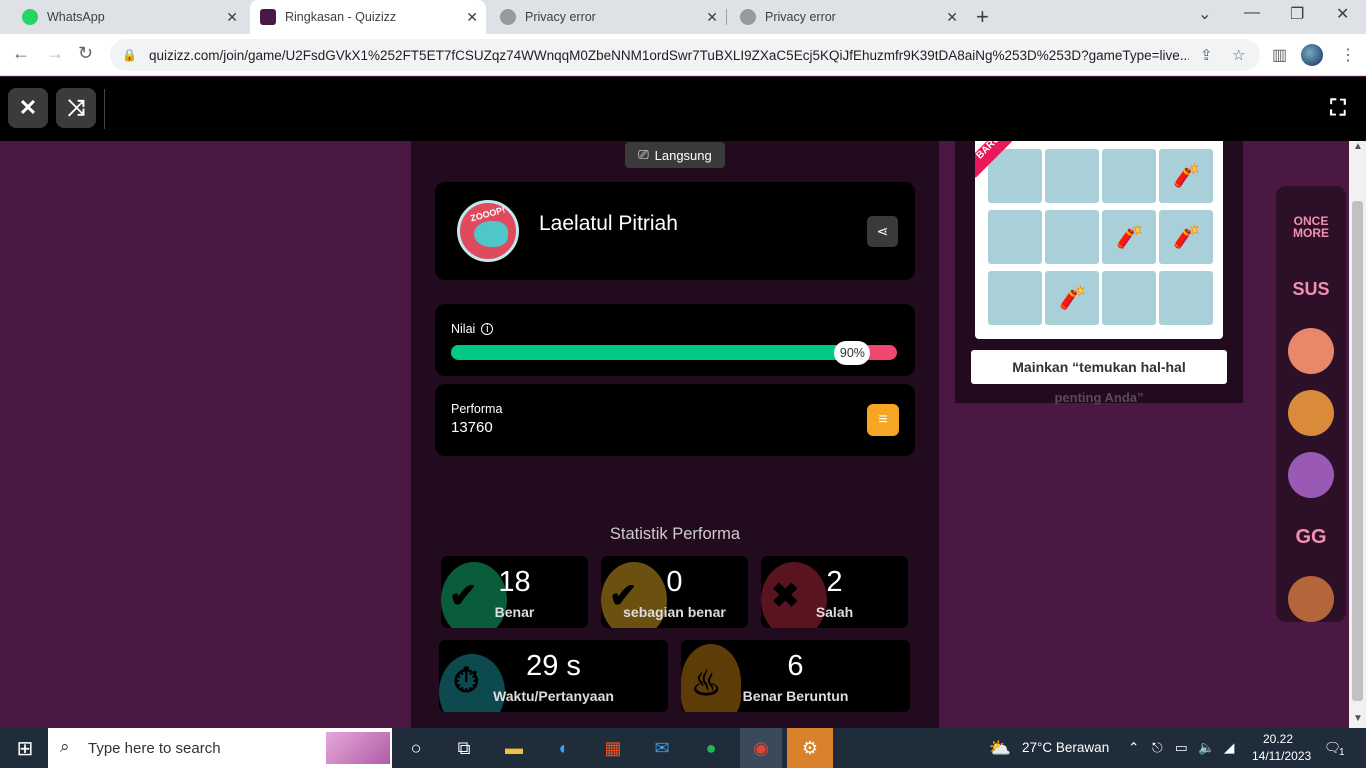 The image size is (1366, 768). What do you see at coordinates (1065, 747) in the screenshot?
I see `weather-text: 27°C Berawan` at bounding box center [1065, 747].